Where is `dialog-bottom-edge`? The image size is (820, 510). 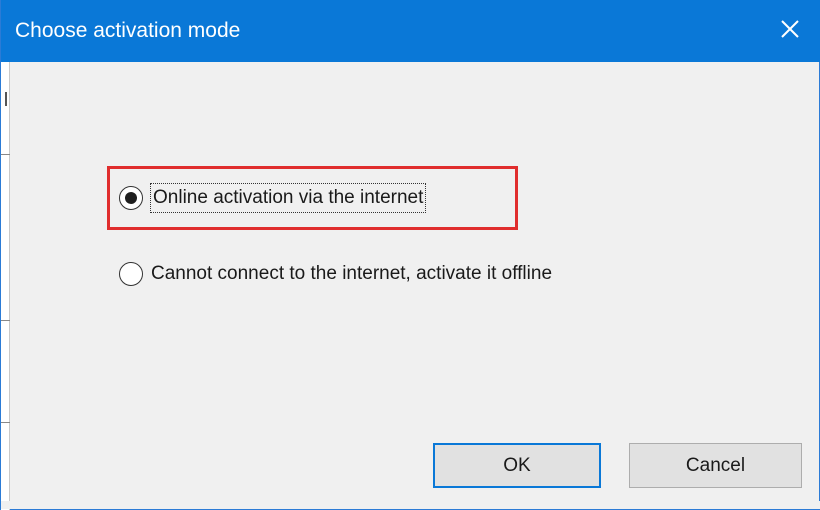 dialog-bottom-edge is located at coordinates (410, 505).